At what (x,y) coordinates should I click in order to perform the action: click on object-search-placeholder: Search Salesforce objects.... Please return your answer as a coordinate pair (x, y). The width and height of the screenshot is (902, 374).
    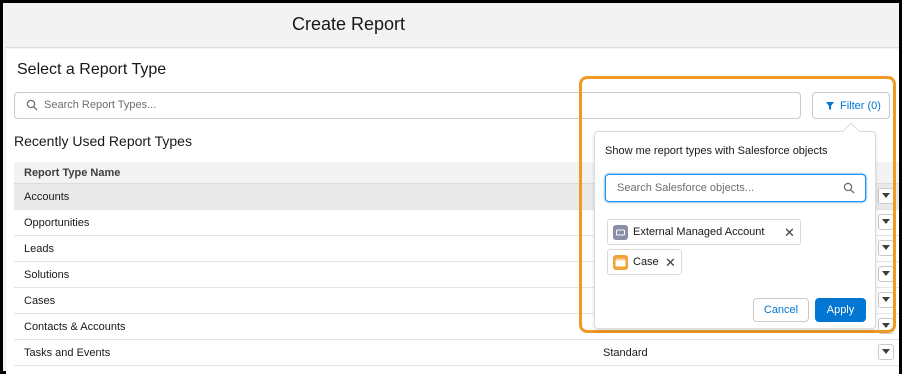
    Looking at the image, I should click on (685, 188).